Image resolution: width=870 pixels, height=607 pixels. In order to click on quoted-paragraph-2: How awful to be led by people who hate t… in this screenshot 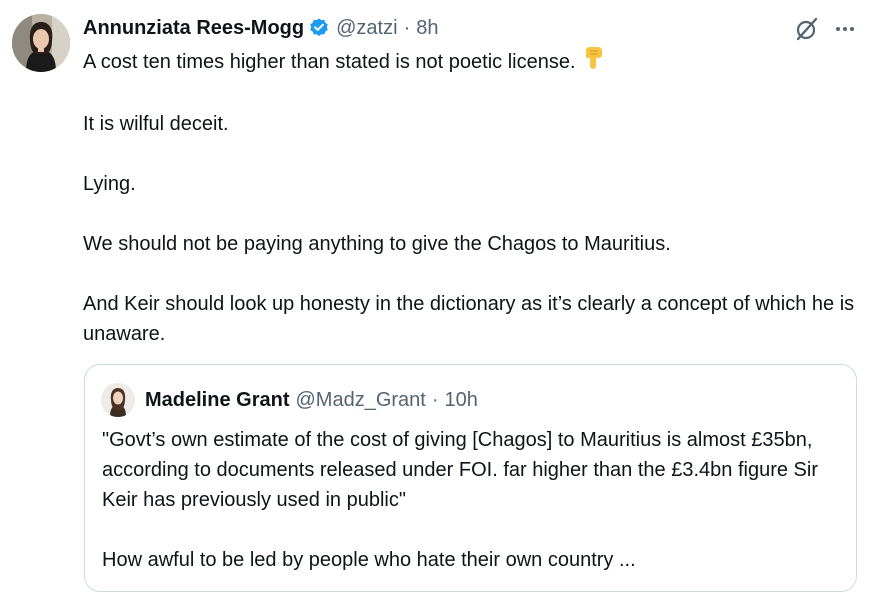, I will do `click(369, 560)`.